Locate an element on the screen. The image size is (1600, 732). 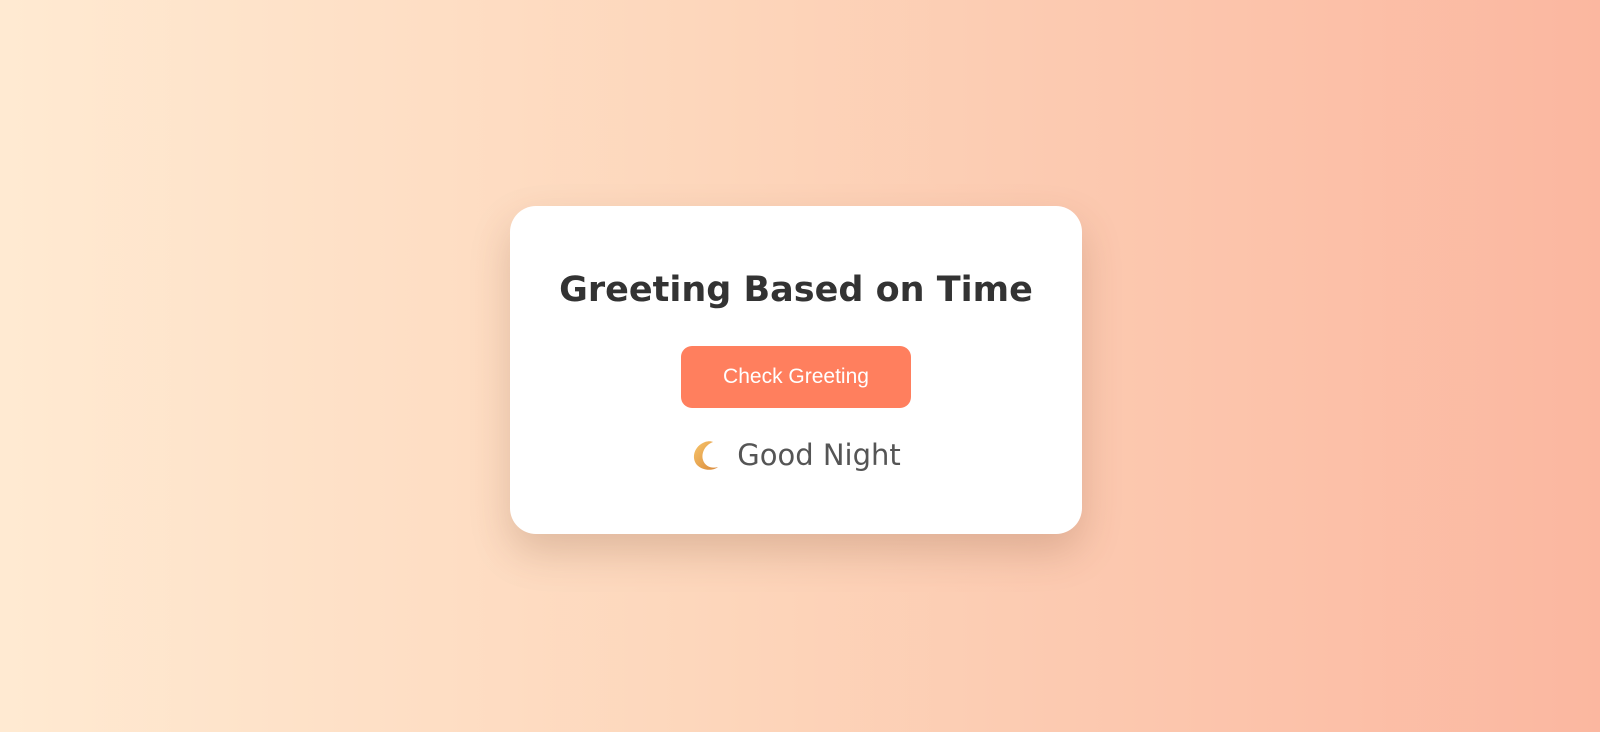
page-title: Greeting Based on Time is located at coordinates (796, 290).